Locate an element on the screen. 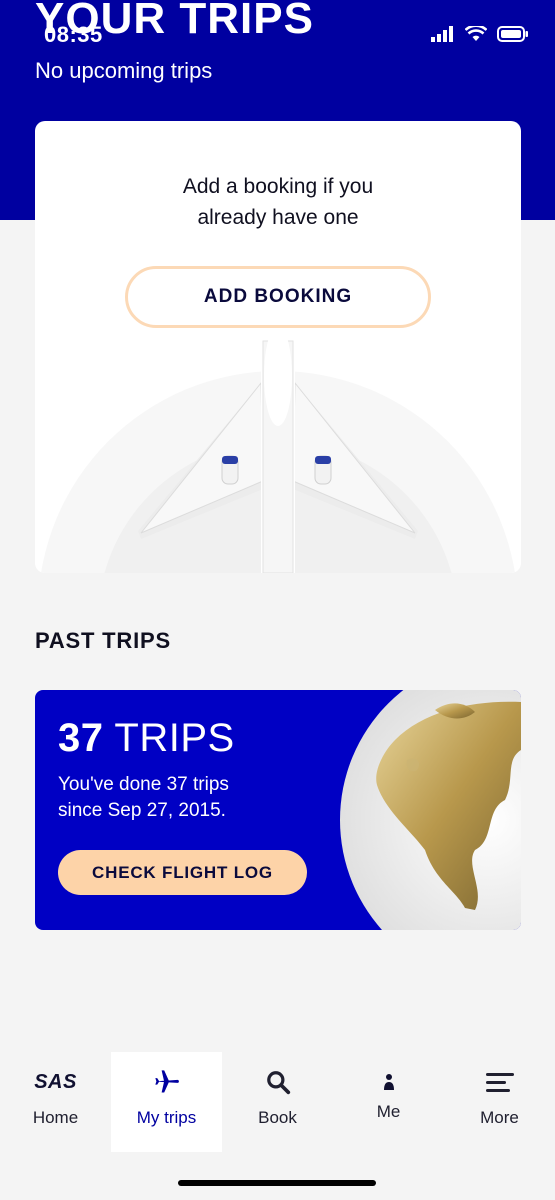 Image resolution: width=555 pixels, height=1200 pixels. past-trips-title: PAST TRIPS is located at coordinates (103, 640).